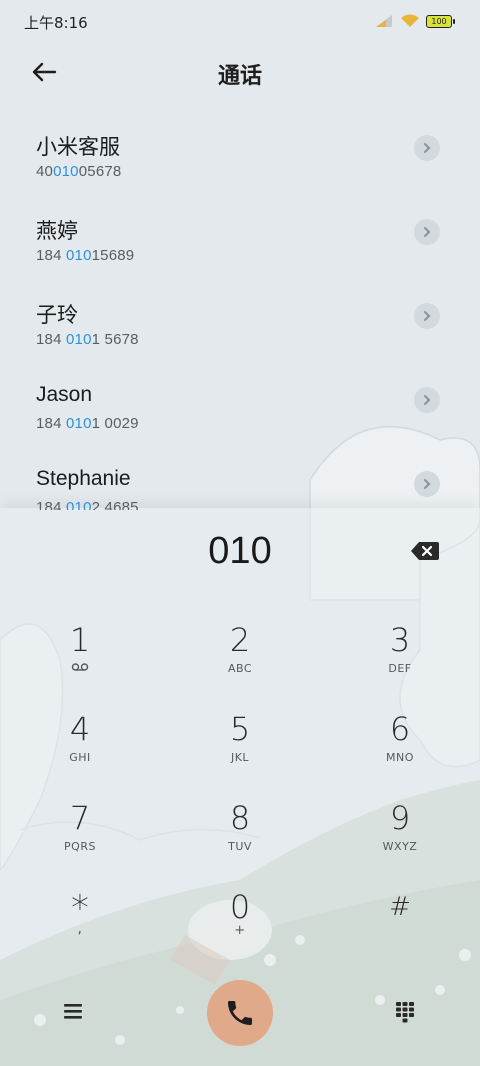 This screenshot has height=1066, width=480. What do you see at coordinates (400, 927) in the screenshot?
I see `key-hash: #` at bounding box center [400, 927].